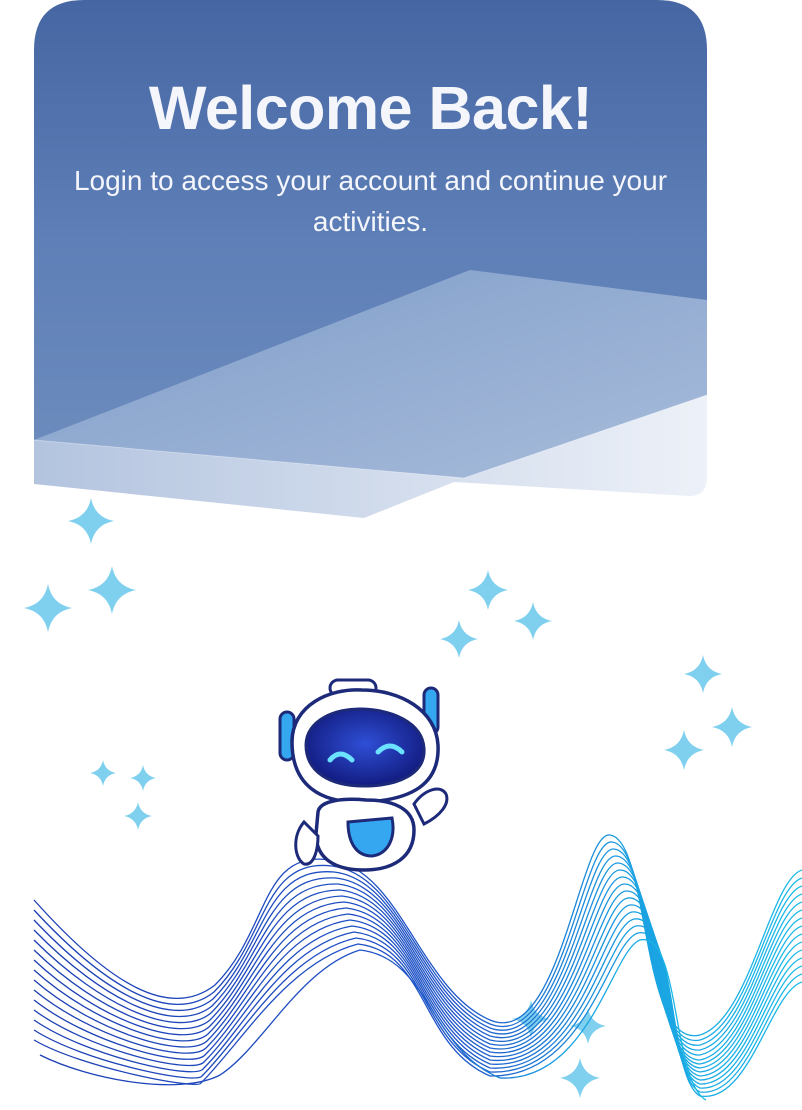  Describe the element at coordinates (370, 108) in the screenshot. I see `page-title: Welcome Back!` at that location.